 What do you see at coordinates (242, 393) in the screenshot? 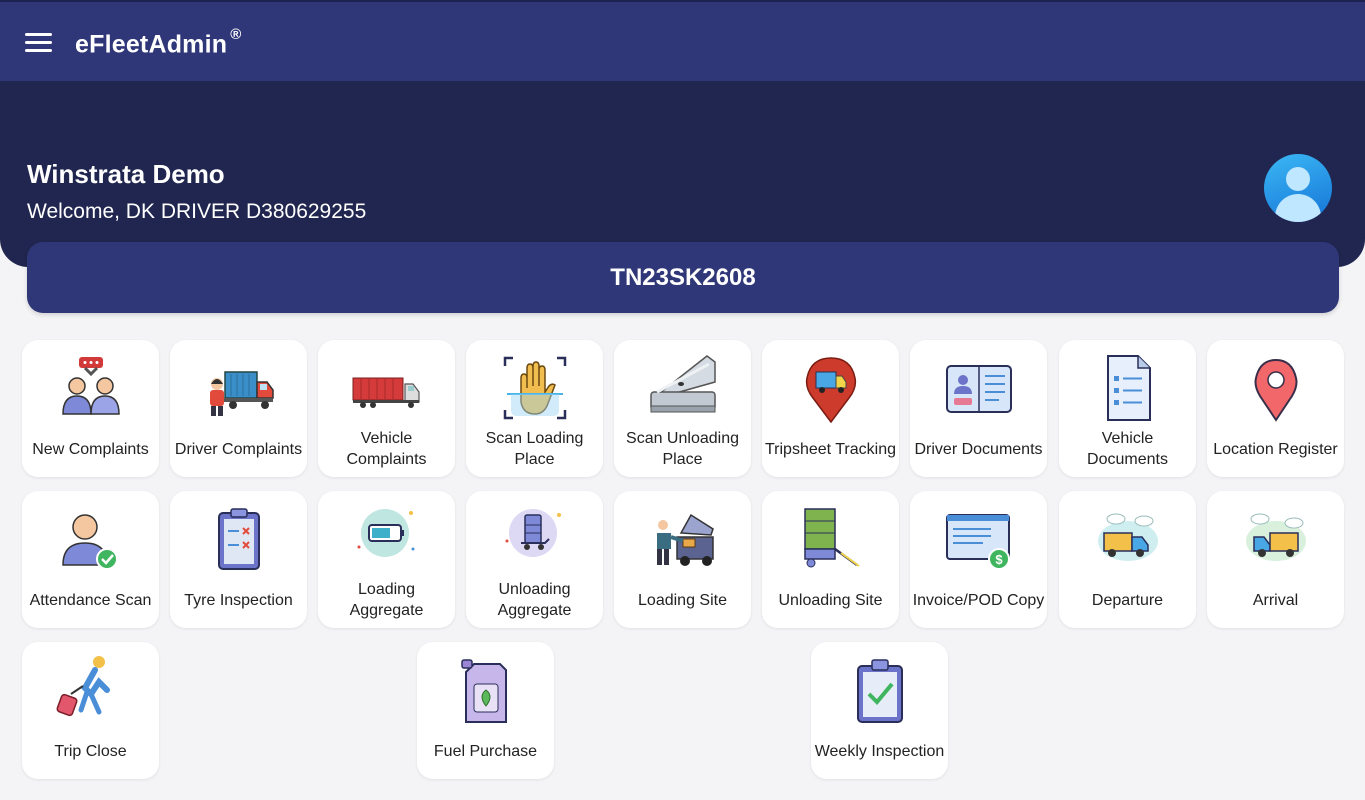
I see `driver-truck-icon` at bounding box center [242, 393].